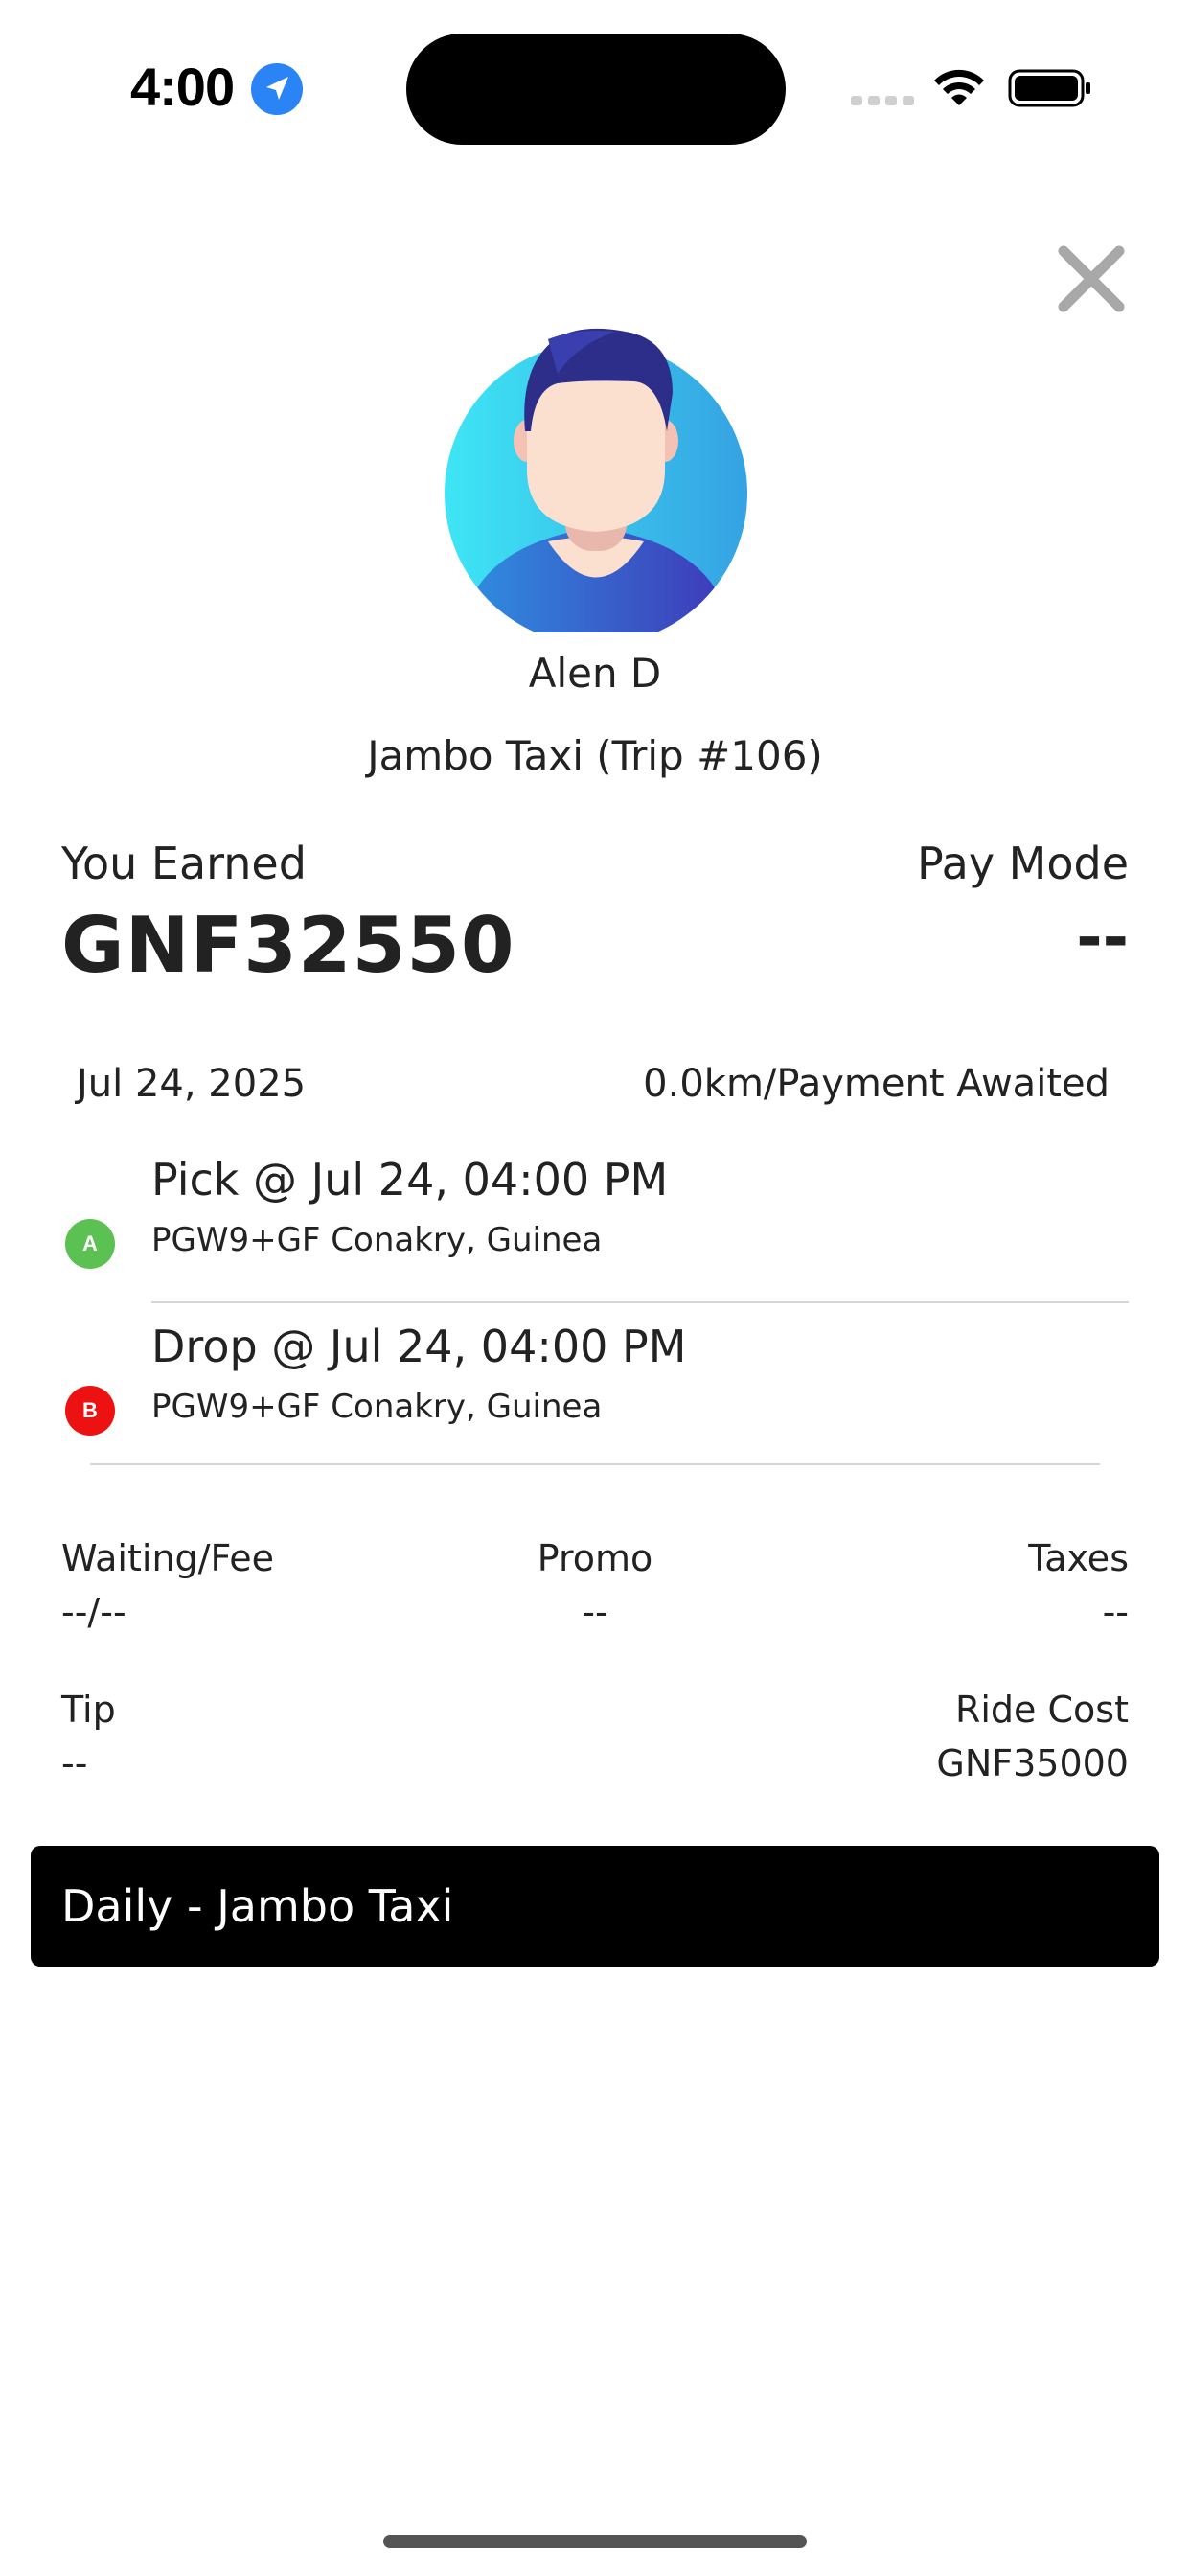 This screenshot has width=1190, height=2576. What do you see at coordinates (1092, 279) in the screenshot?
I see `close-icon` at bounding box center [1092, 279].